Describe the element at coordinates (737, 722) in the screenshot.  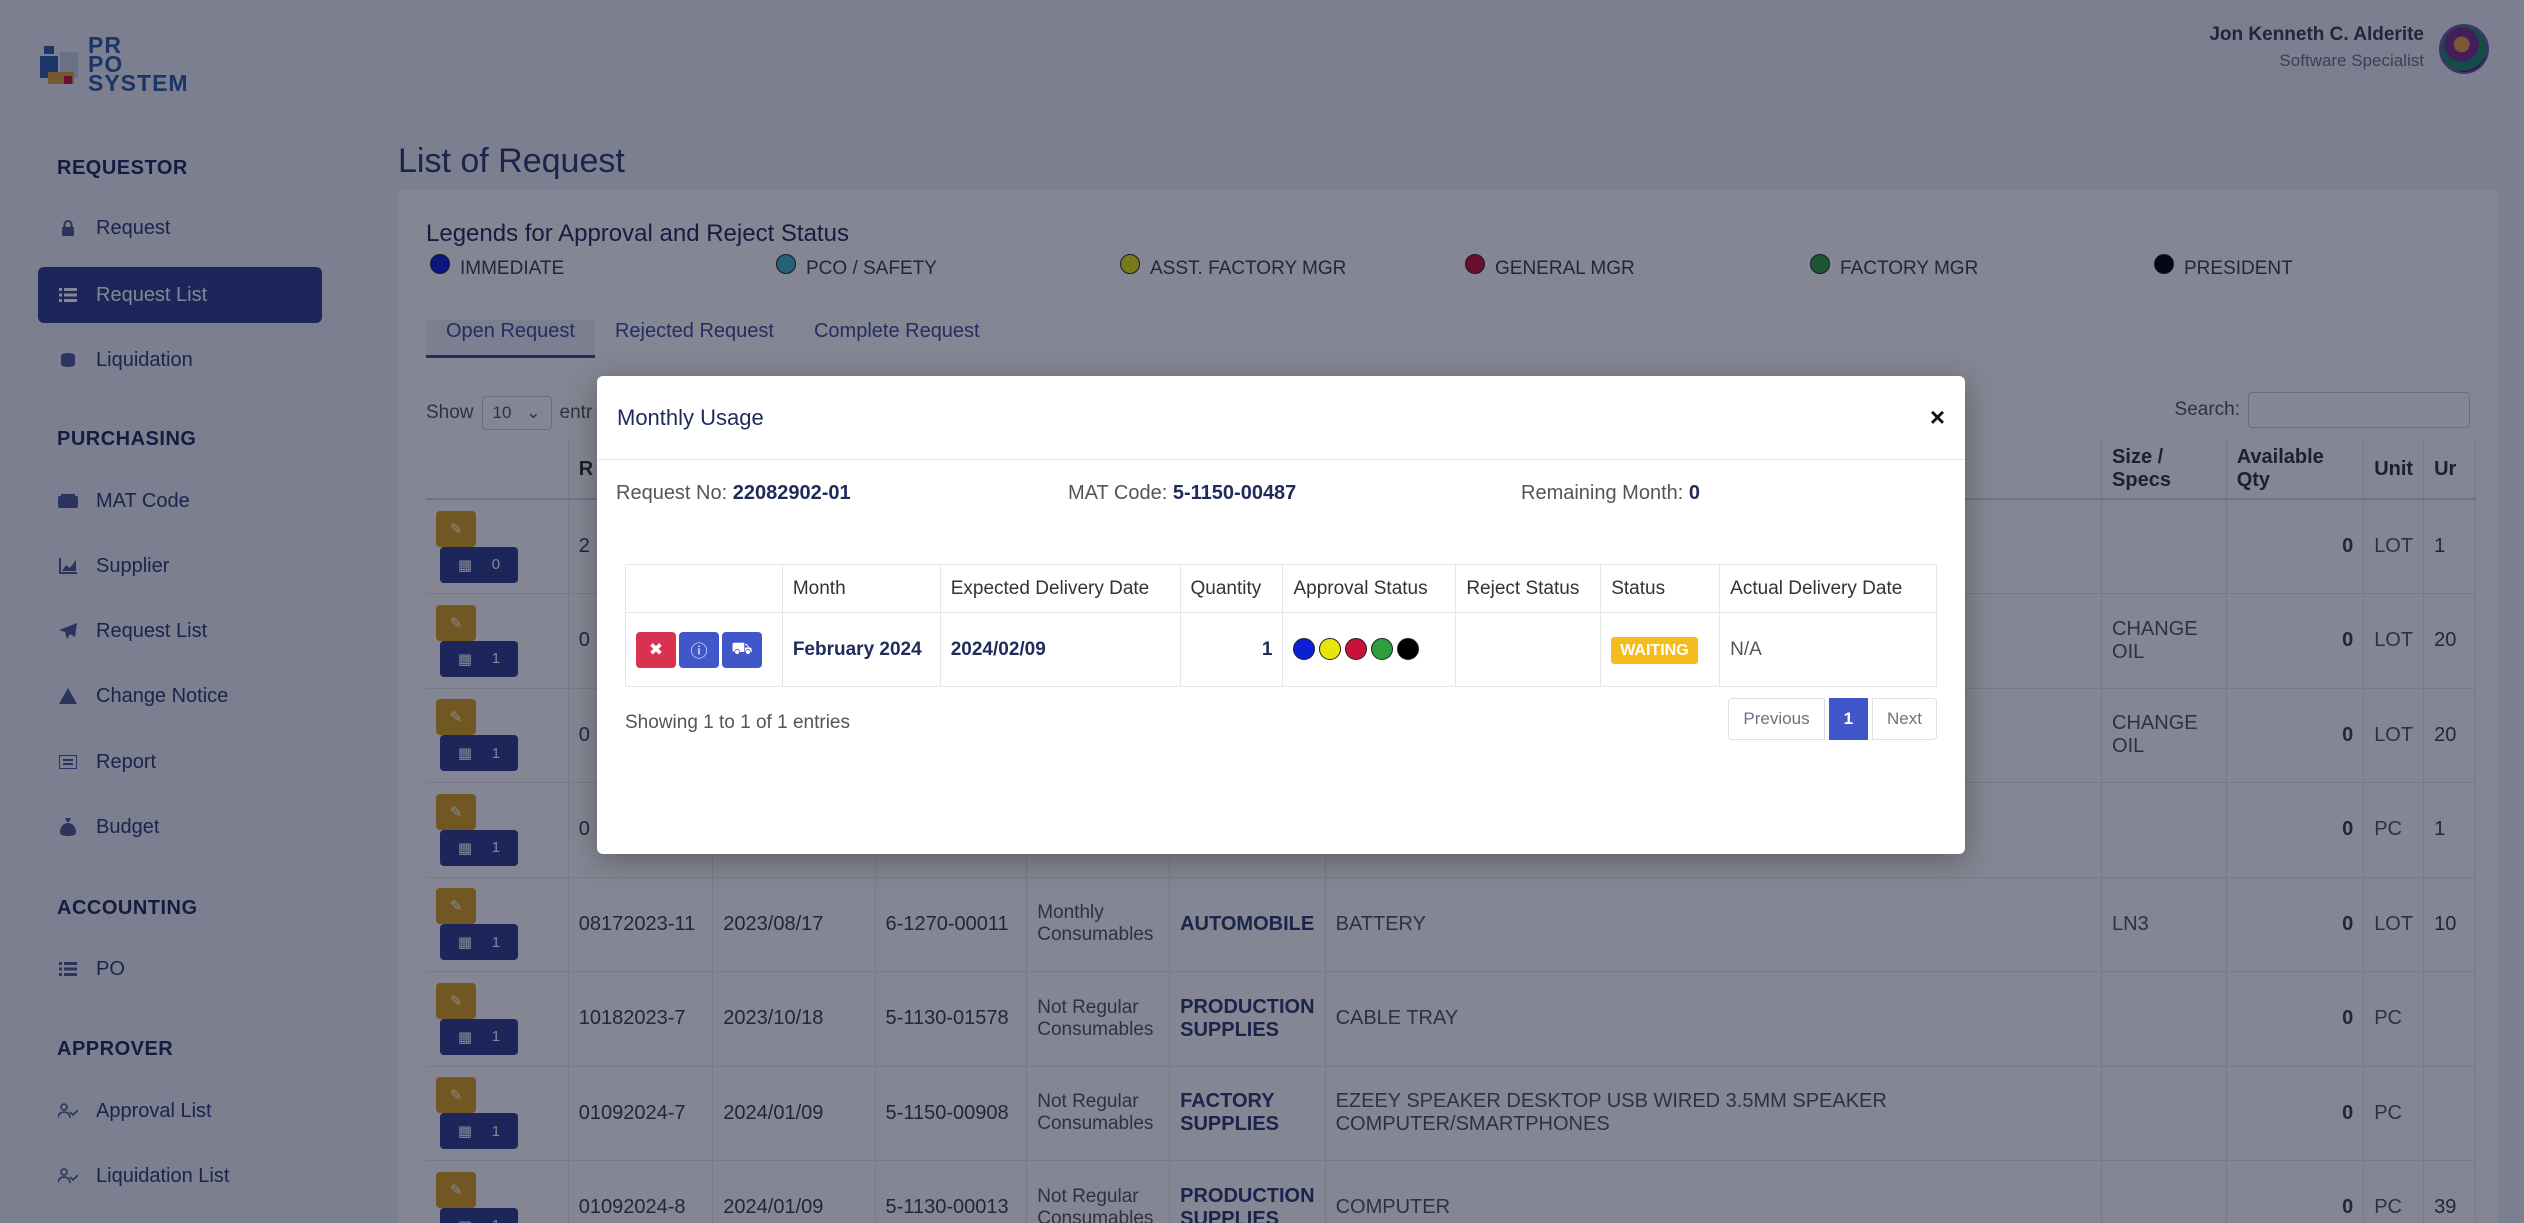
I see `entries-info: Showing 1 to 1 of 1 entries` at that location.